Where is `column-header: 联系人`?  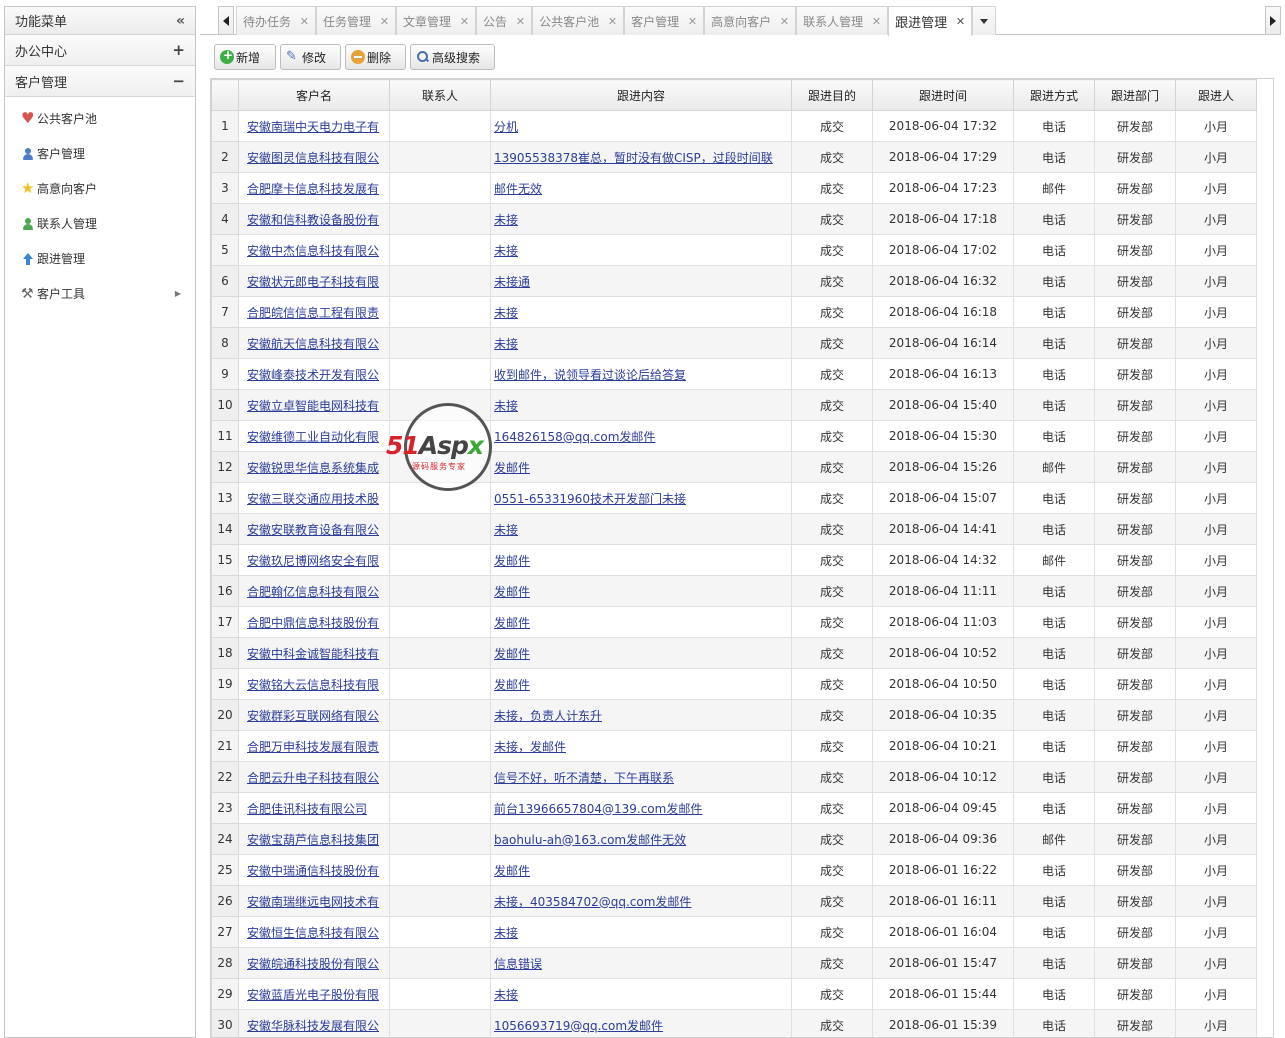 column-header: 联系人 is located at coordinates (440, 95).